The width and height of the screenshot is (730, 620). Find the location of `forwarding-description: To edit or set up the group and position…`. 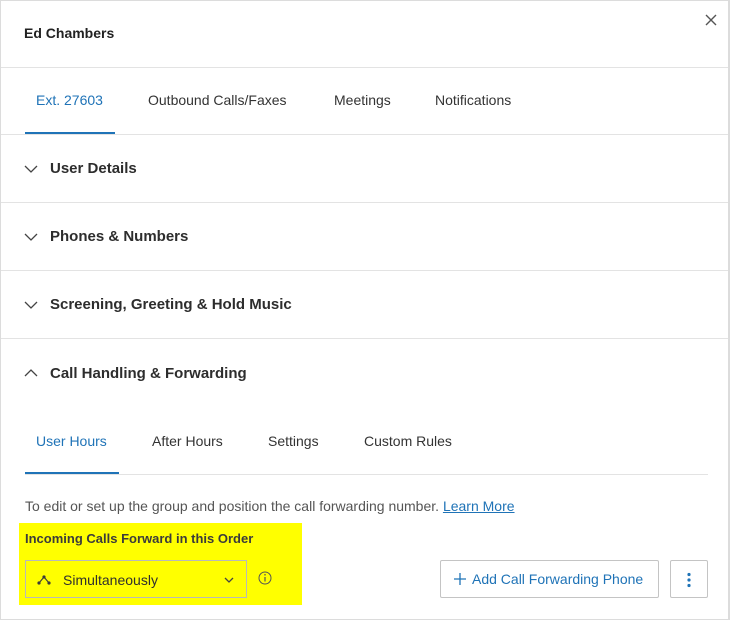

forwarding-description: To edit or set up the group and position… is located at coordinates (270, 506).